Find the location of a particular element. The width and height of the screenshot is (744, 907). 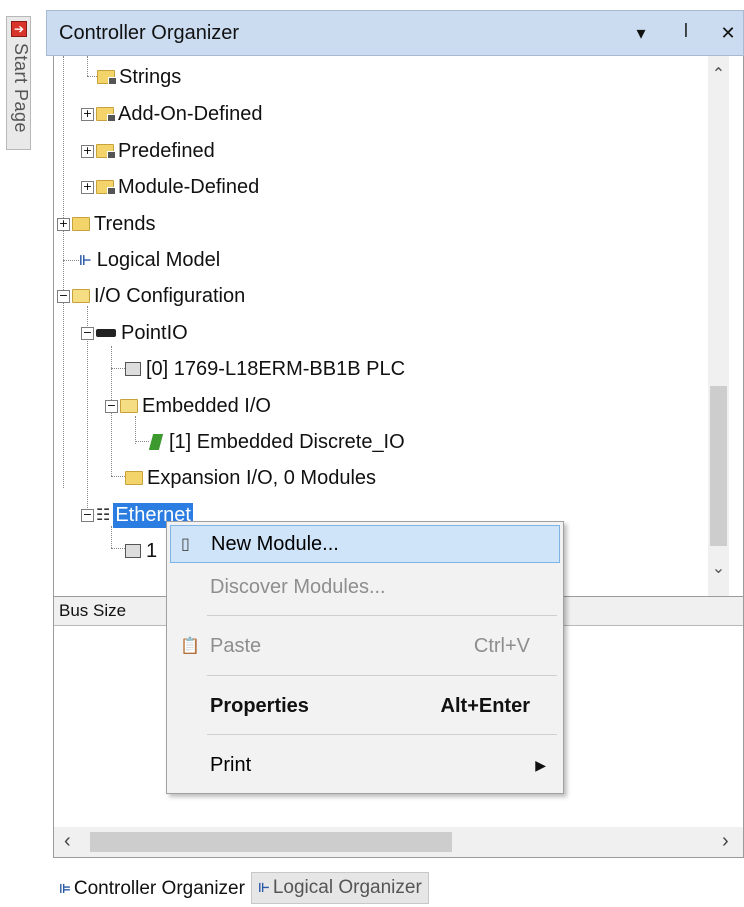

tree-item-ethernet-module: 1 is located at coordinates (142, 551).